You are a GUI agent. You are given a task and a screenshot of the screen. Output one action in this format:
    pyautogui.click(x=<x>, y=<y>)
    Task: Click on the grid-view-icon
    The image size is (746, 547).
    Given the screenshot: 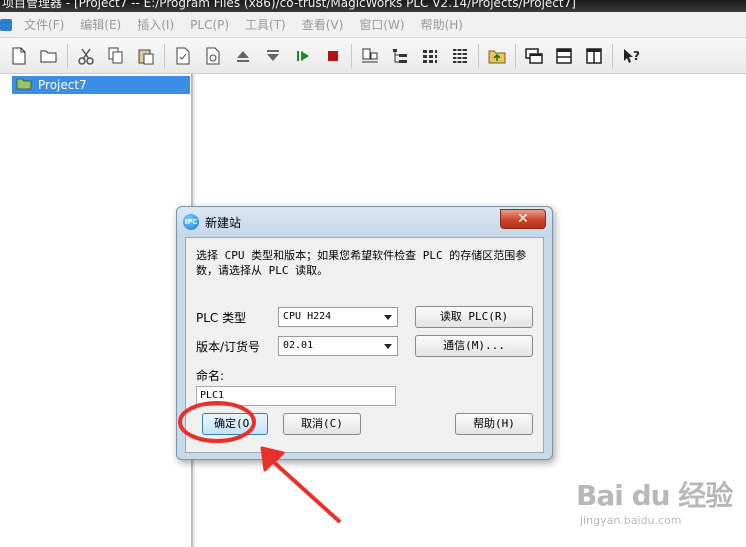 What is the action you would take?
    pyautogui.click(x=430, y=56)
    